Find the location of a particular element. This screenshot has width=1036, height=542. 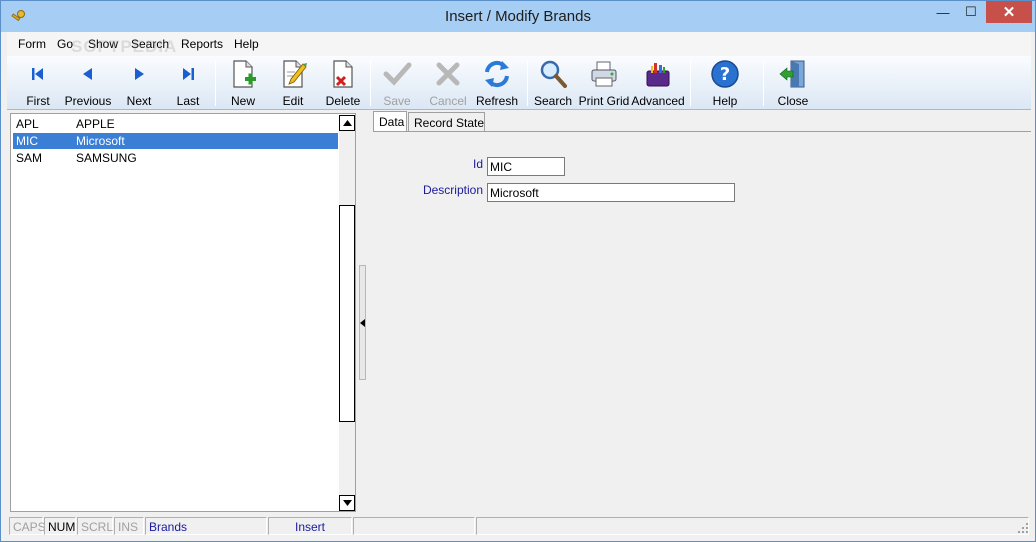

scroll-up-button is located at coordinates (347, 123).